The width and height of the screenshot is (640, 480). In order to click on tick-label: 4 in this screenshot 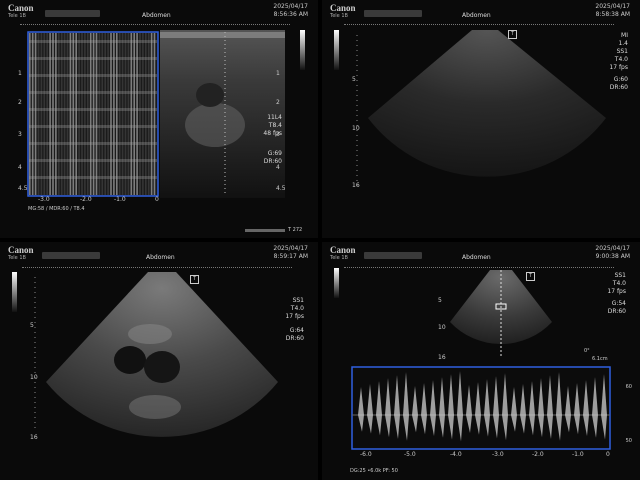, I will do `click(20, 167)`.